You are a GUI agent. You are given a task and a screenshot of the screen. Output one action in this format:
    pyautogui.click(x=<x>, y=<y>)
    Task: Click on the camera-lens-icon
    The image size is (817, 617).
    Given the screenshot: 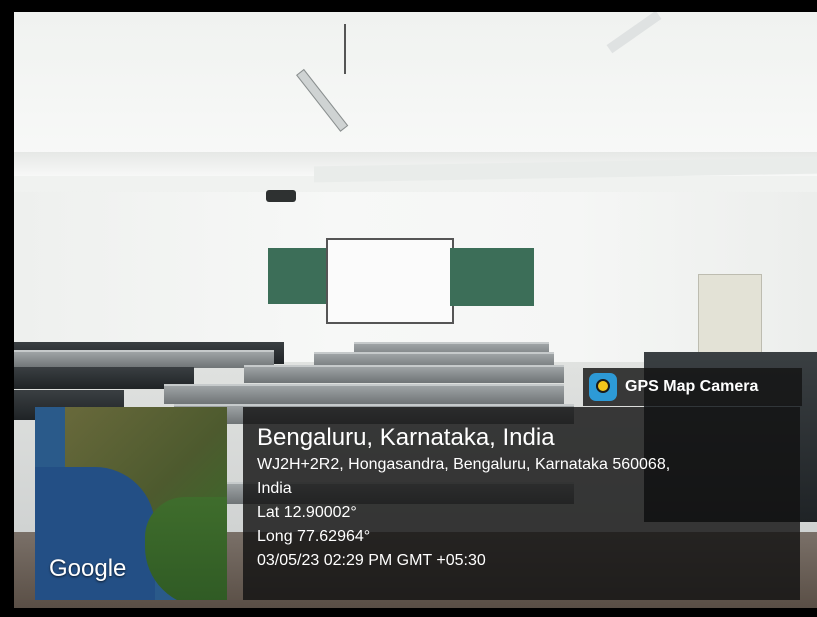 What is the action you would take?
    pyautogui.click(x=603, y=386)
    